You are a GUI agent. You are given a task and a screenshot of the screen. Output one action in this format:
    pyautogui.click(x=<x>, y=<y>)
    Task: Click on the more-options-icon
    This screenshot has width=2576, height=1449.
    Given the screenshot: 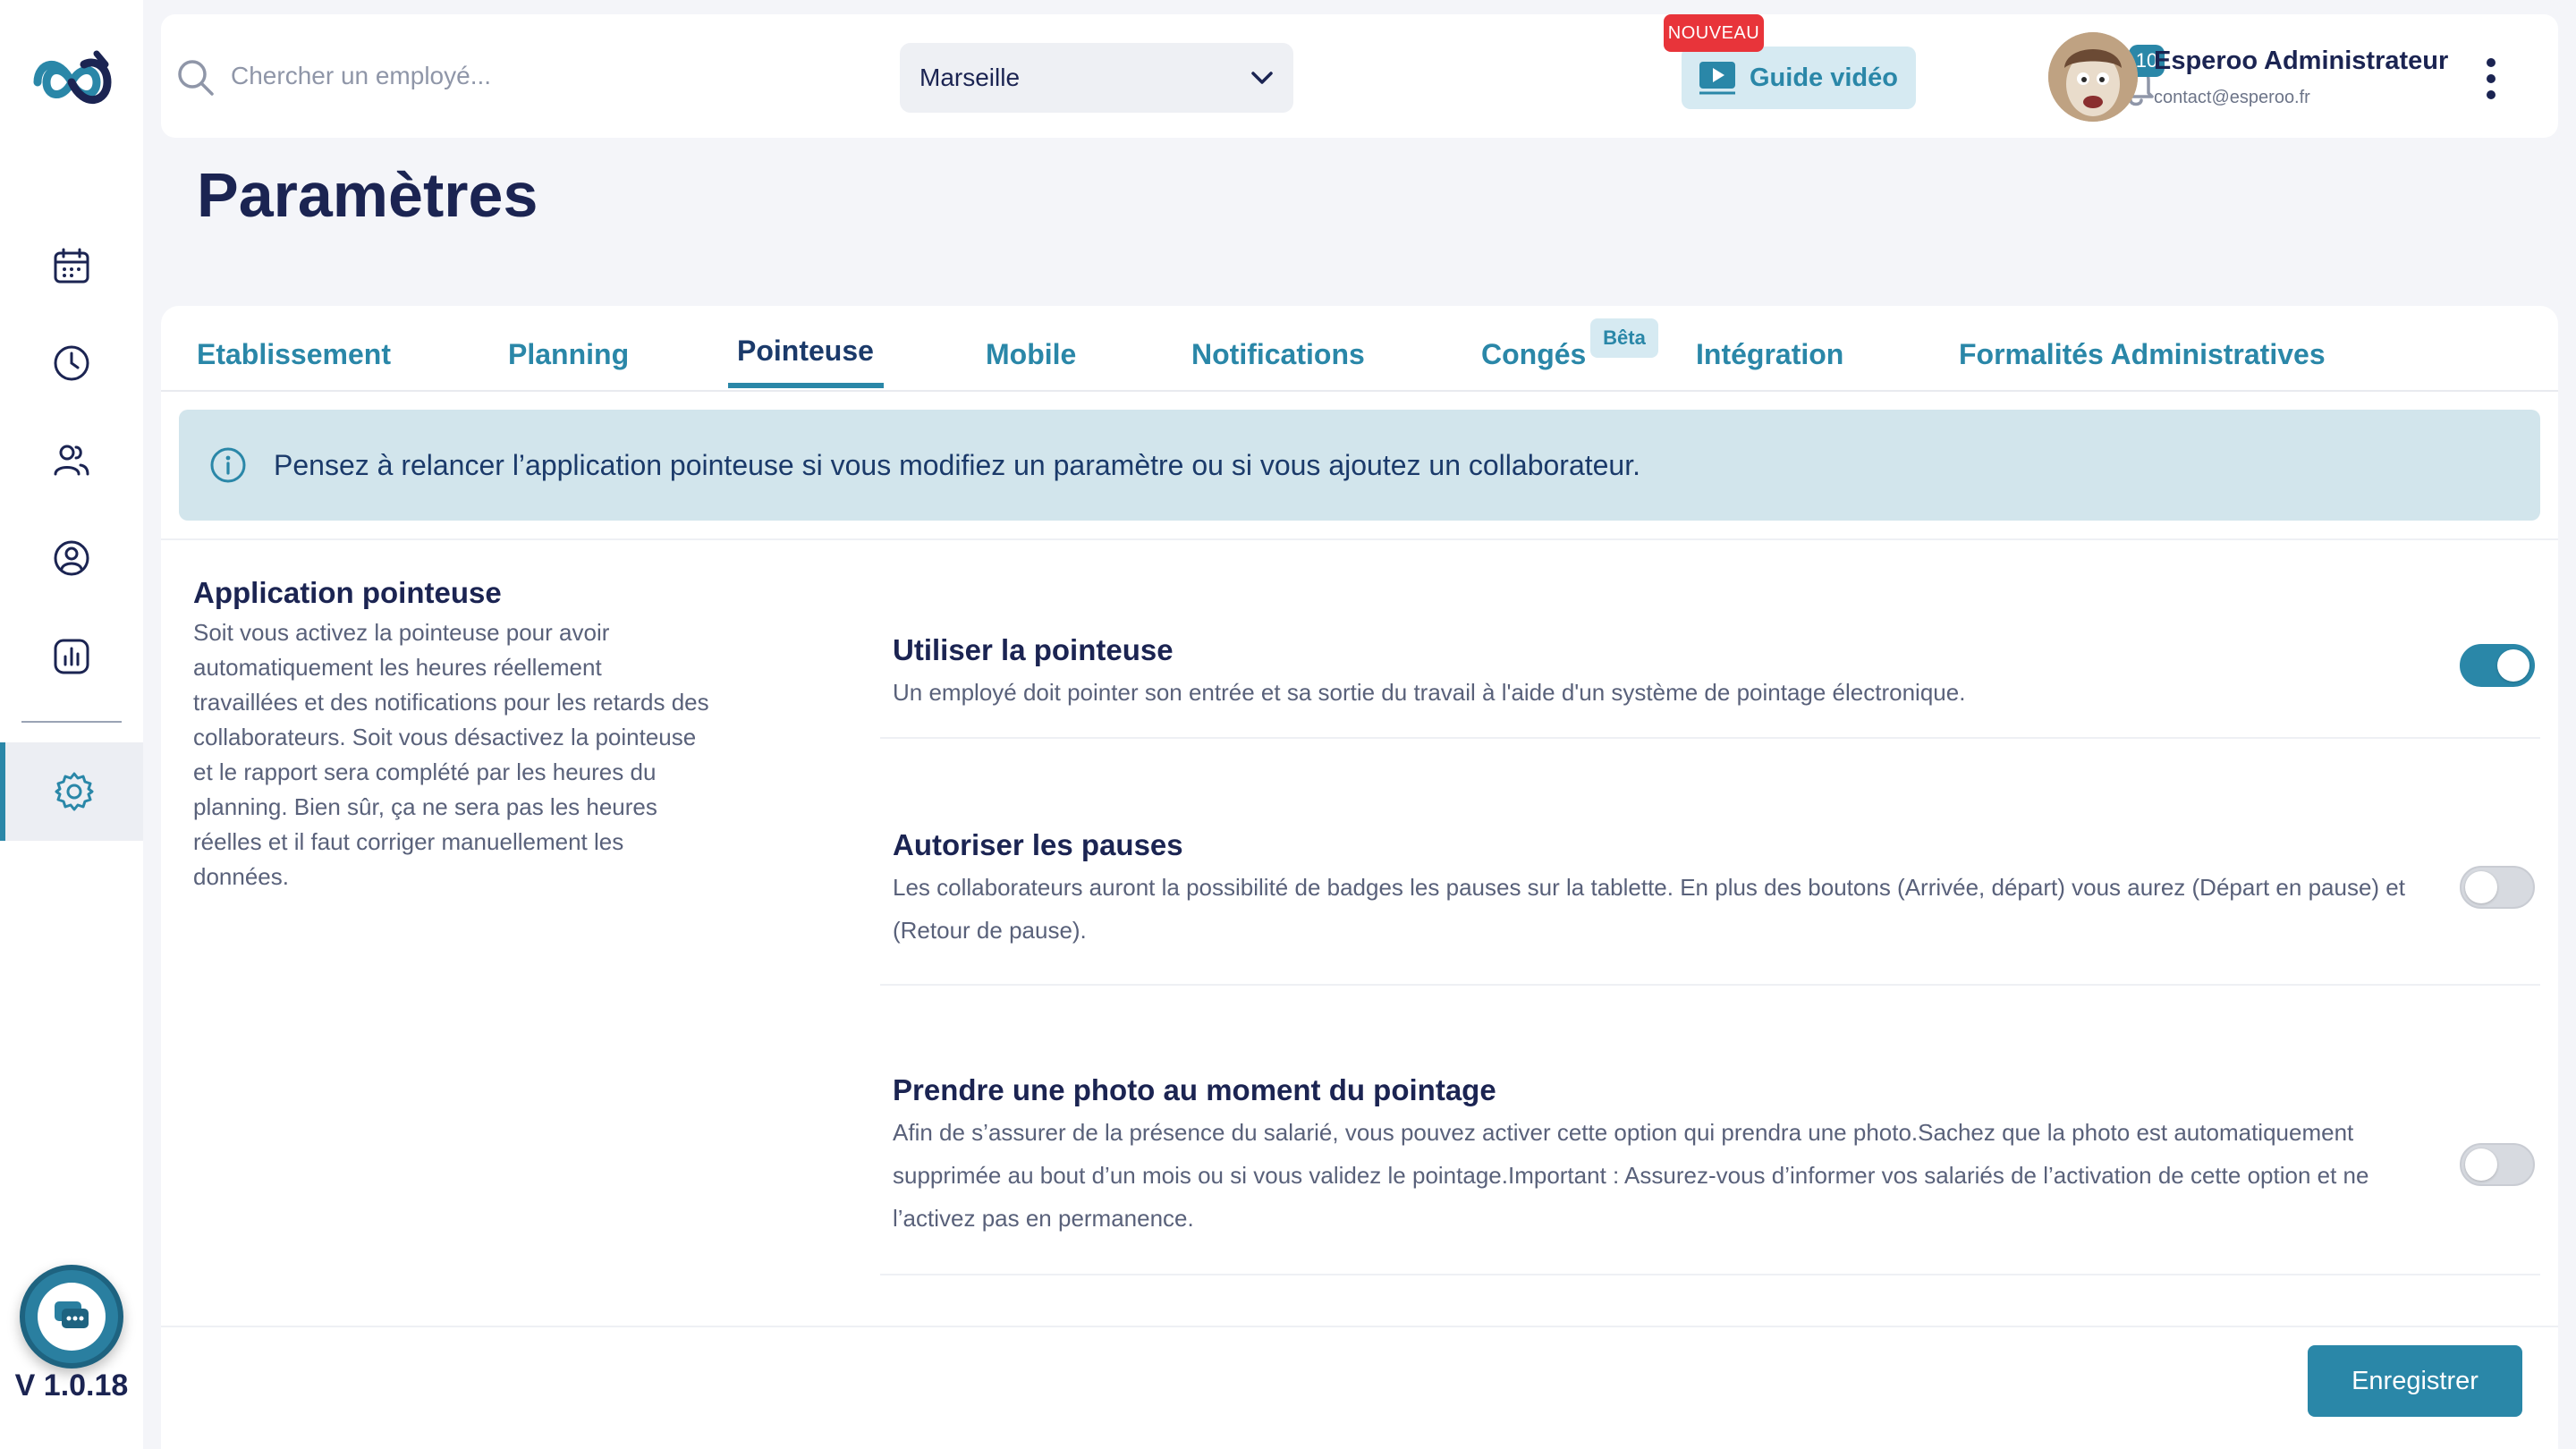 What is the action you would take?
    pyautogui.click(x=2491, y=79)
    